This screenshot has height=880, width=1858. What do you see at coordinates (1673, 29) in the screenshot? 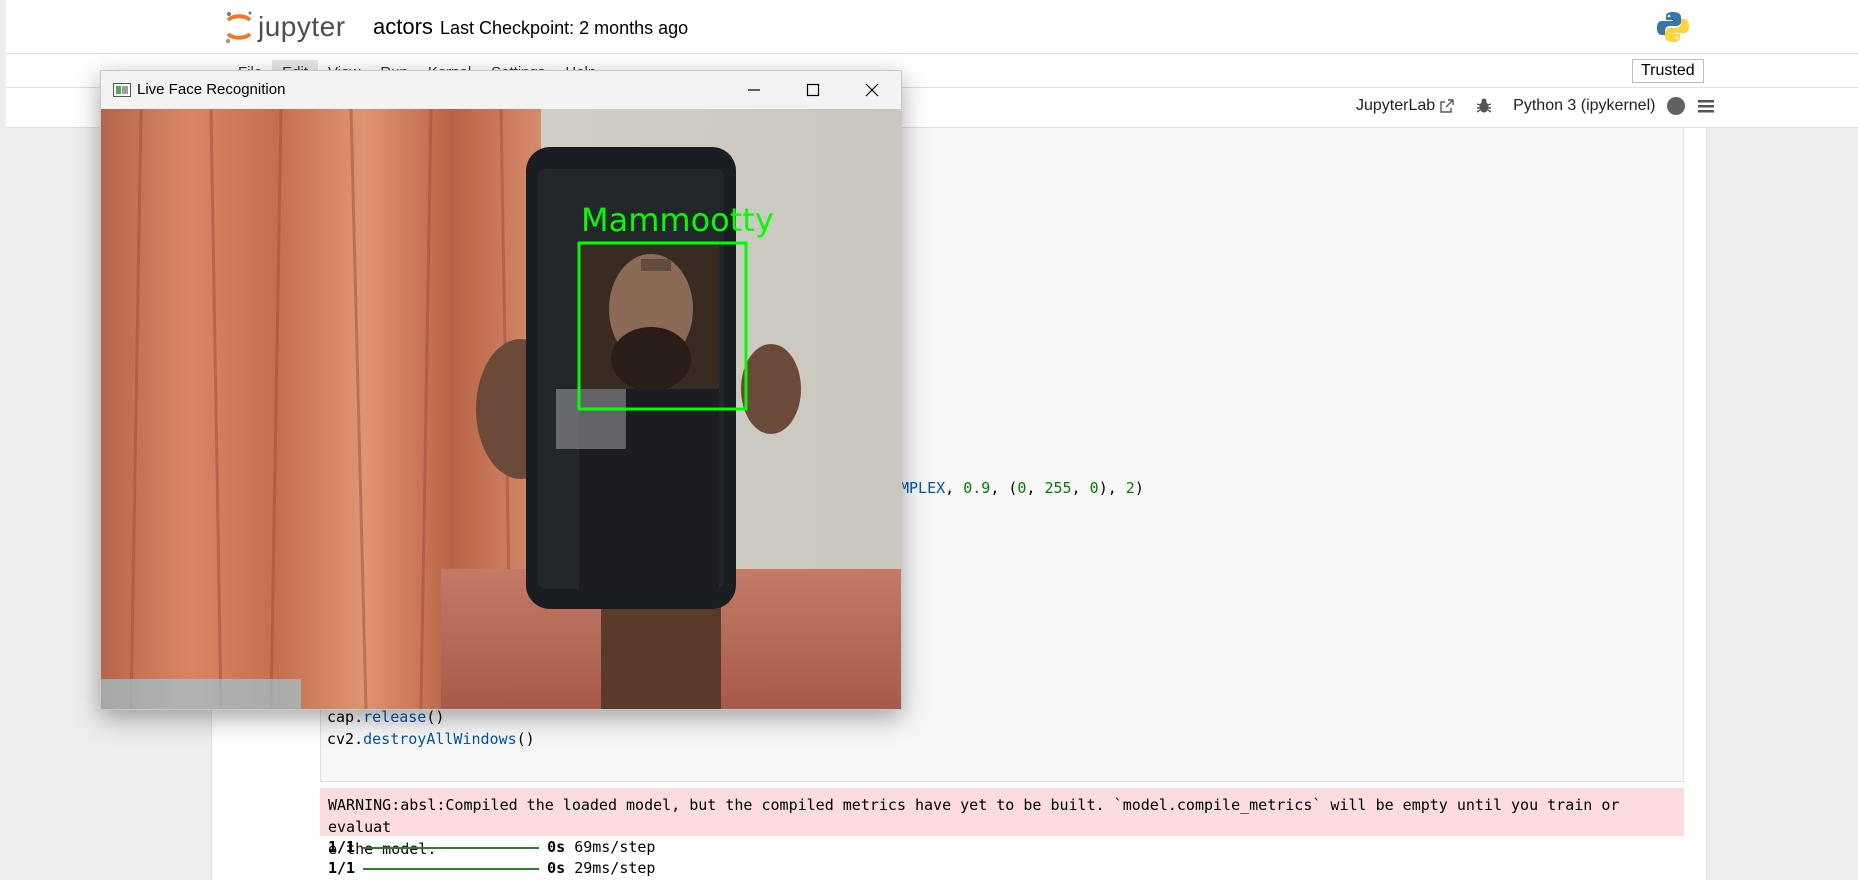
I see `python-logo-icon` at bounding box center [1673, 29].